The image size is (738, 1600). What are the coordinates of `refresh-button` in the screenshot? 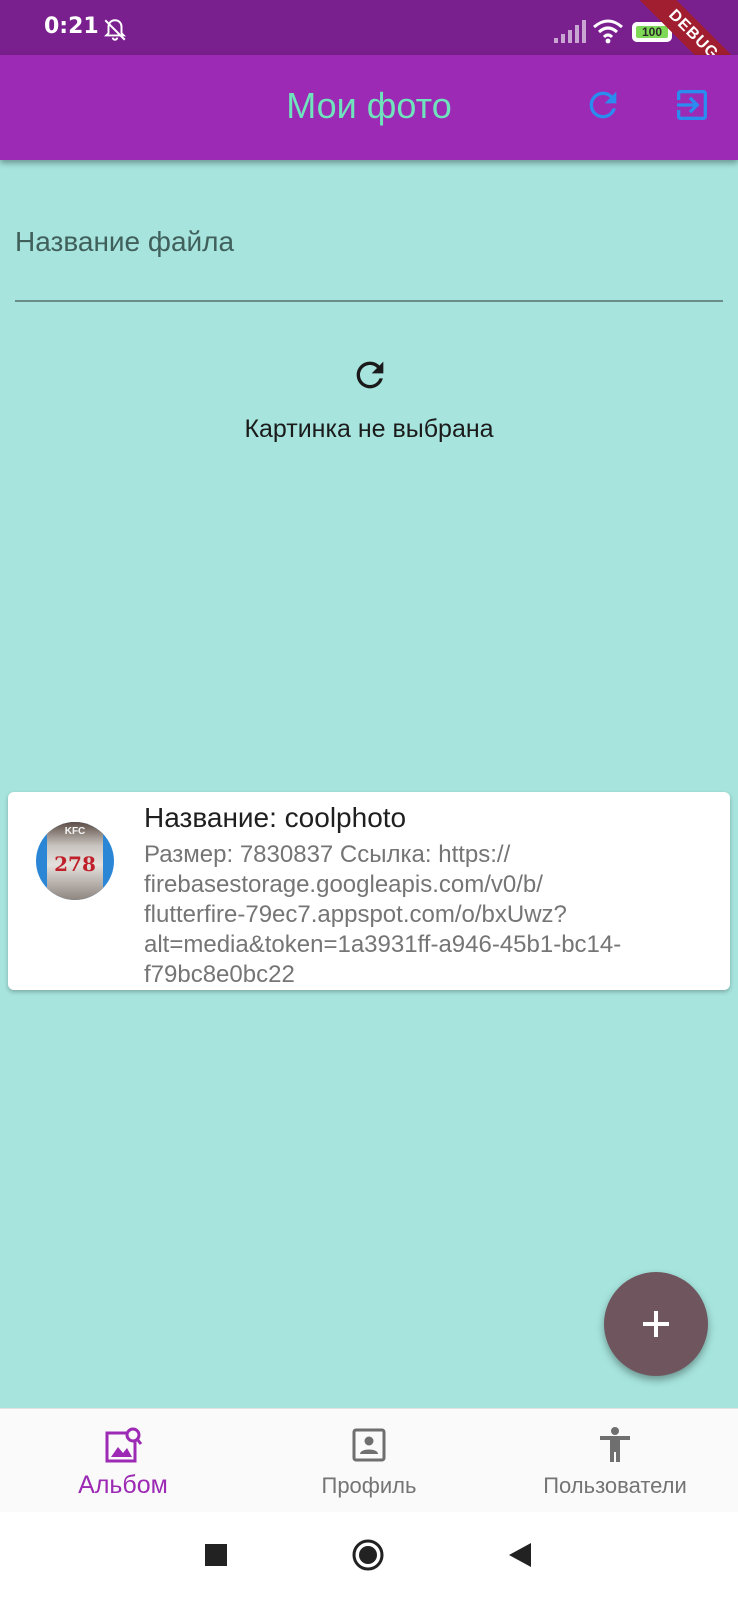 It's located at (603, 105).